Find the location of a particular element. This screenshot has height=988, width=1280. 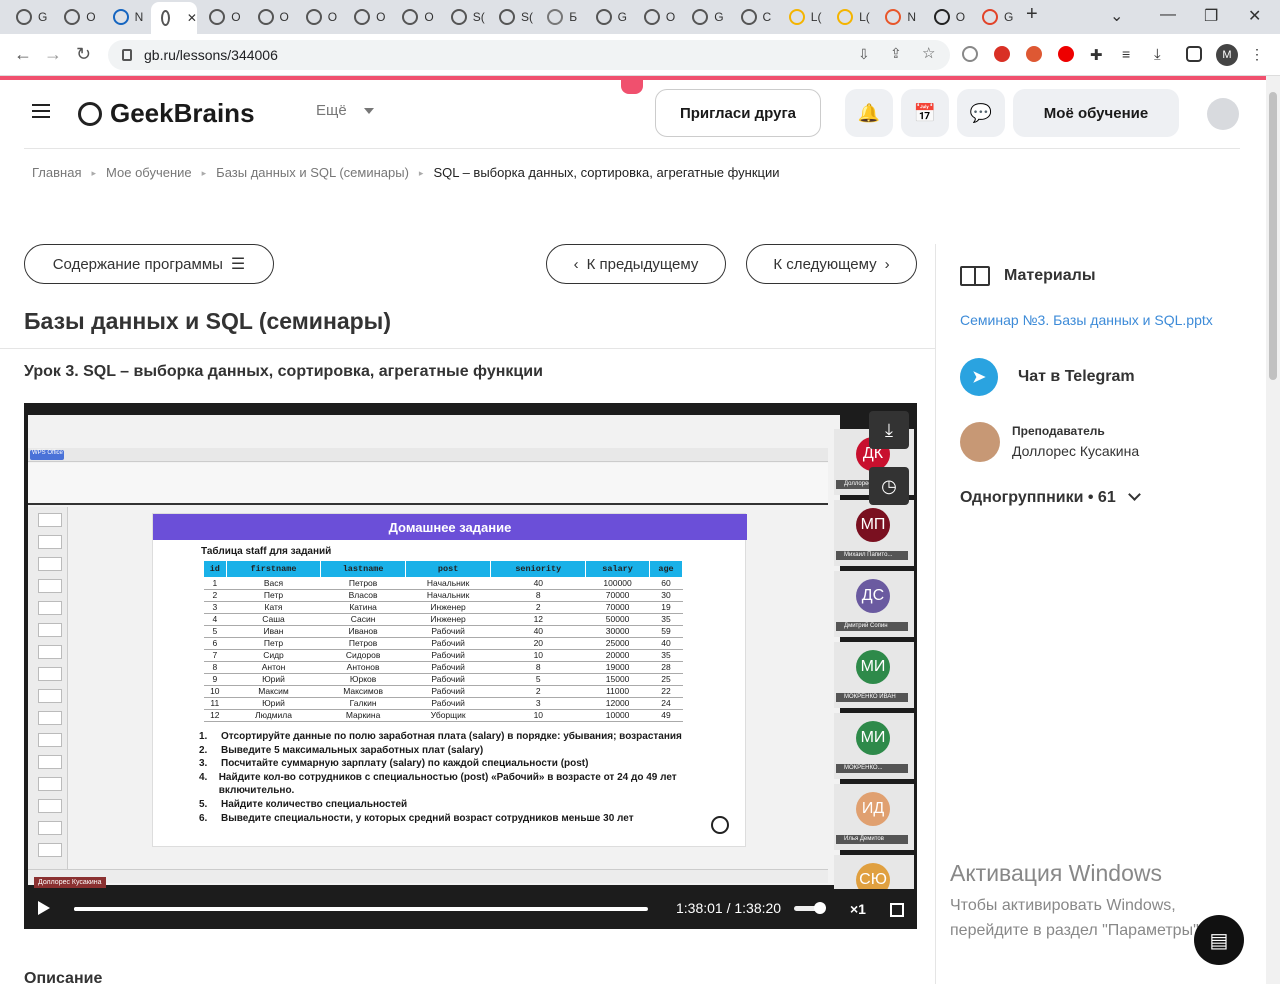

tab-favicon-icon is located at coordinates (410, 17).